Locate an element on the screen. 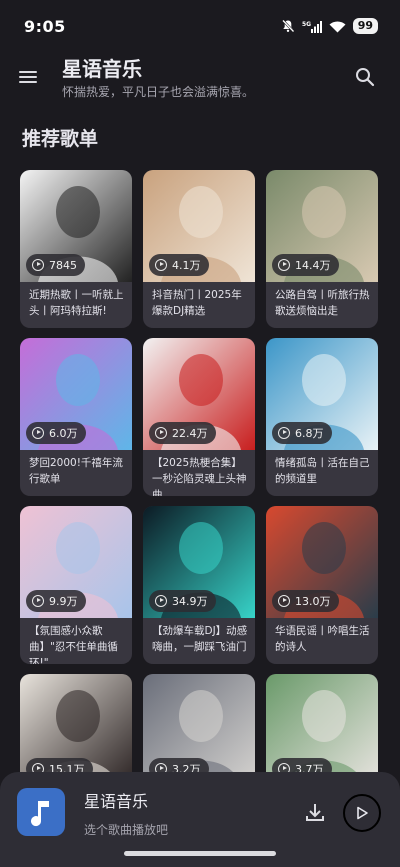 The height and width of the screenshot is (867, 400). play-count: 9.9万 is located at coordinates (63, 601).